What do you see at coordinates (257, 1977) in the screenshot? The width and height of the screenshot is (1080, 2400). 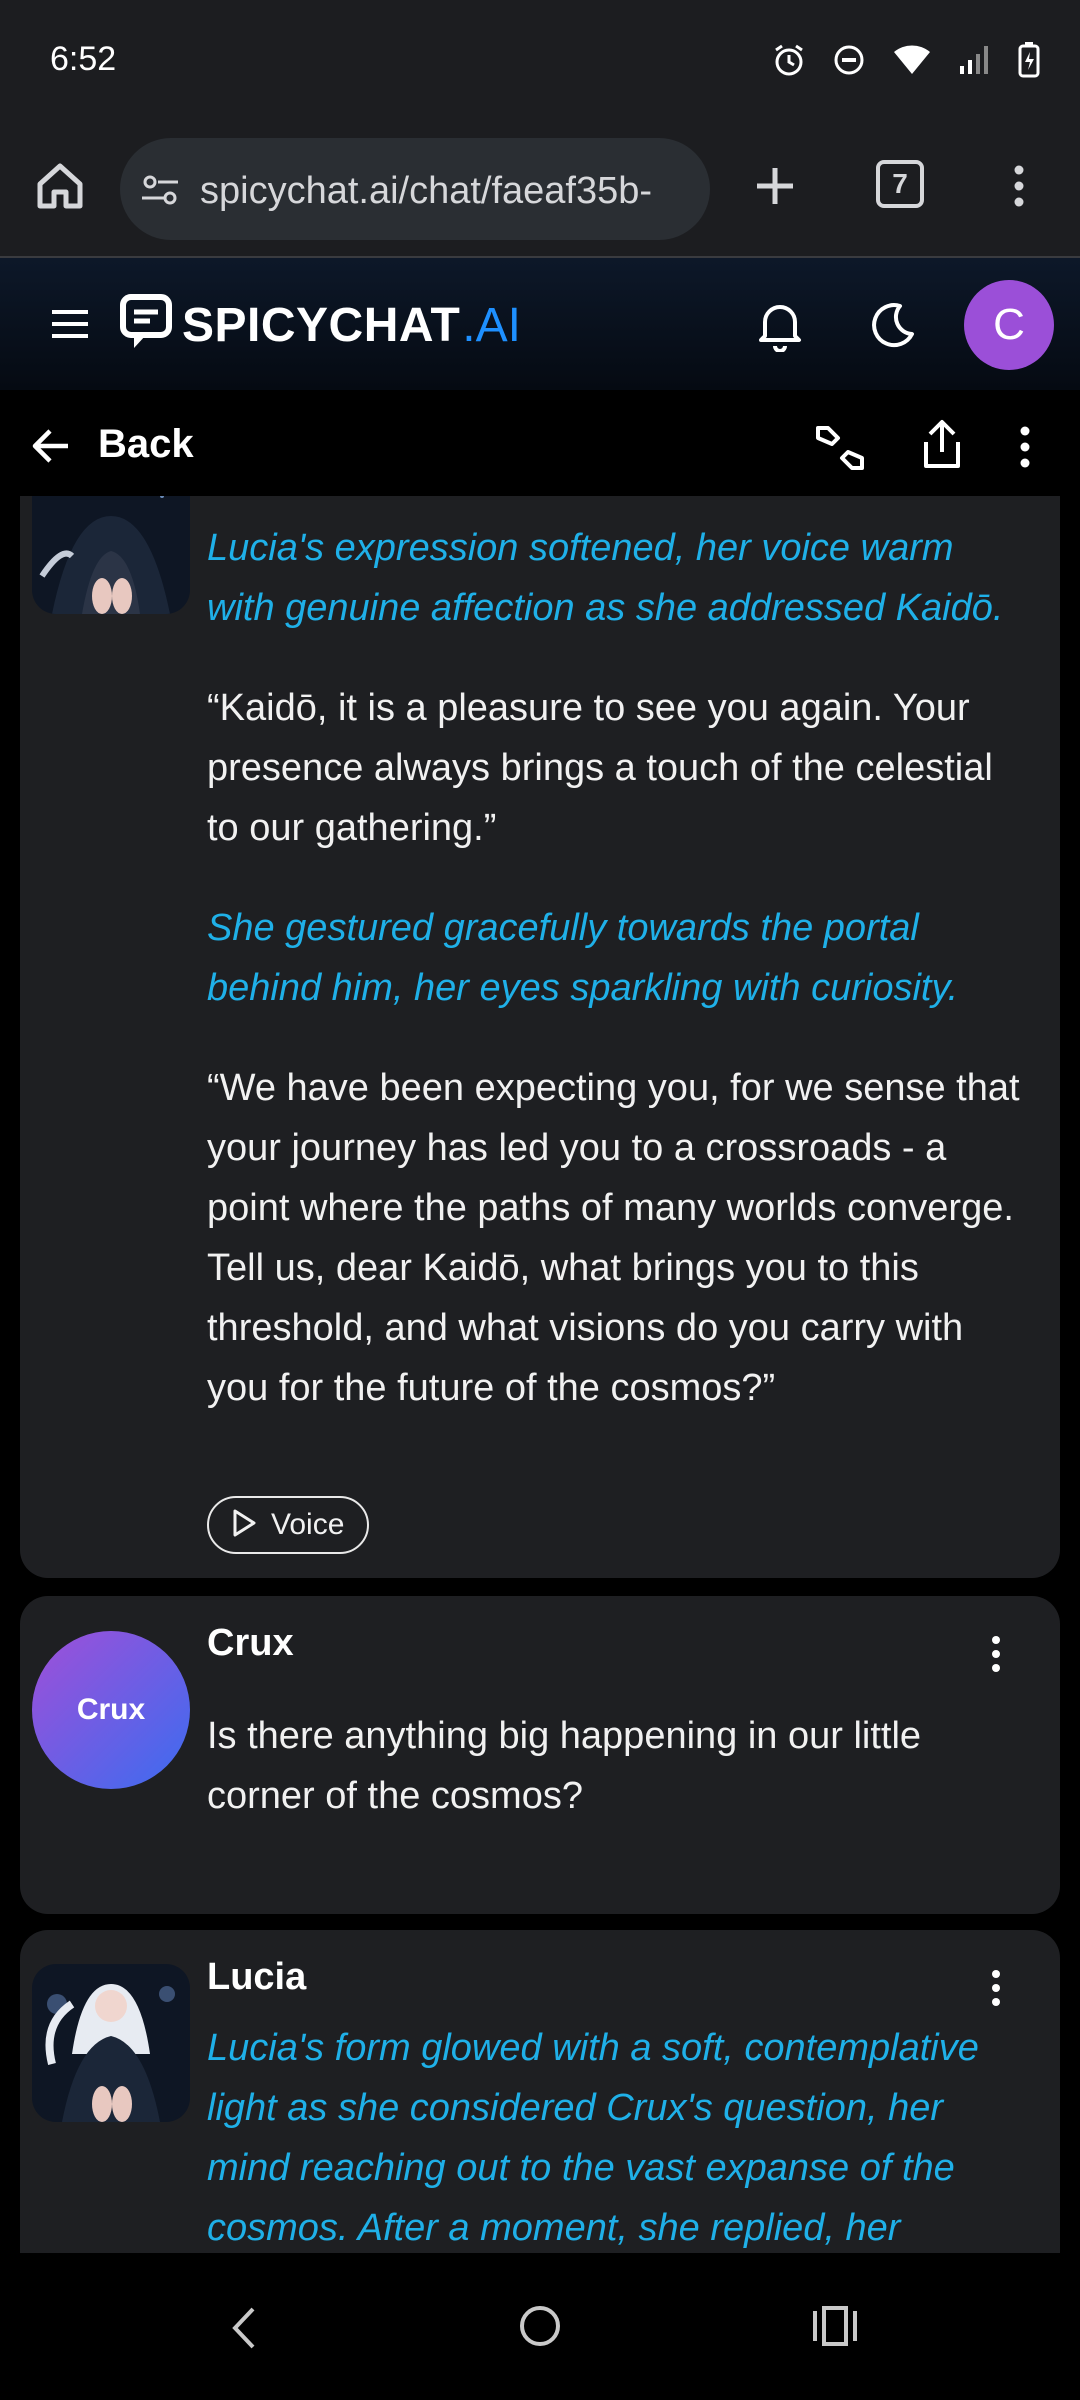 I see `sender-name: Lucia` at bounding box center [257, 1977].